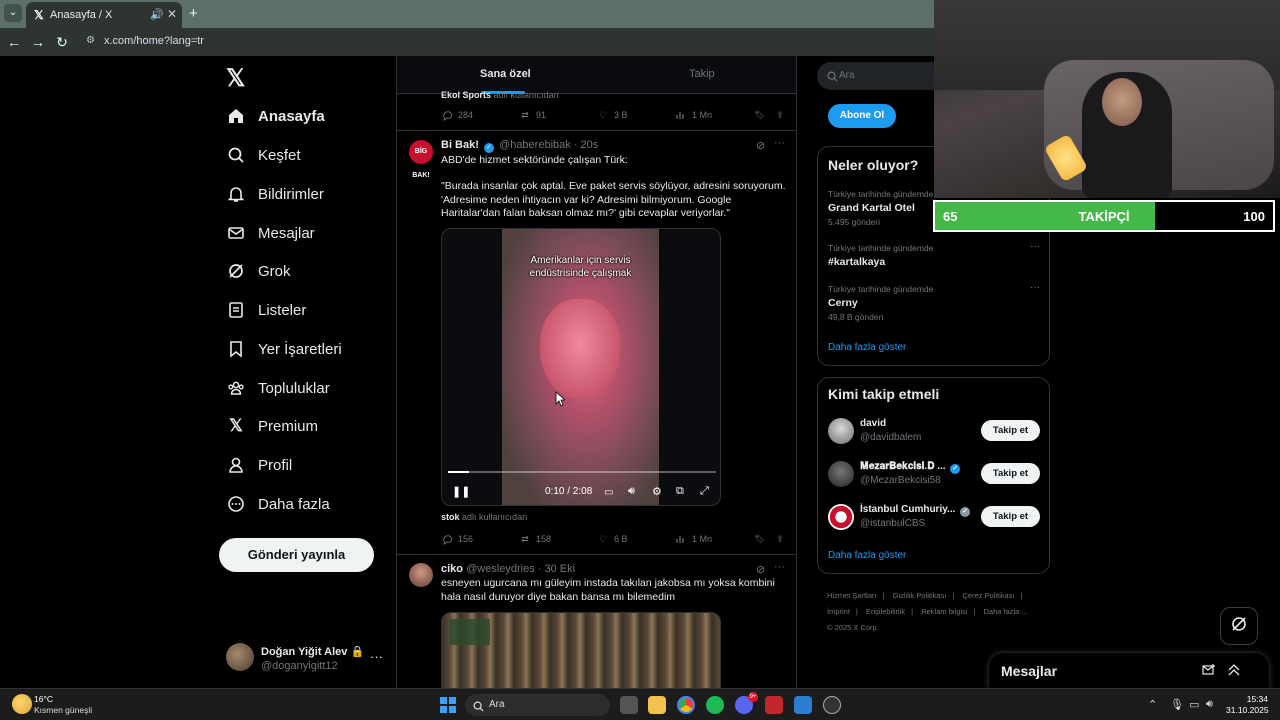 This screenshot has height=720, width=1280. I want to click on close-tab-icon: ✕, so click(172, 14).